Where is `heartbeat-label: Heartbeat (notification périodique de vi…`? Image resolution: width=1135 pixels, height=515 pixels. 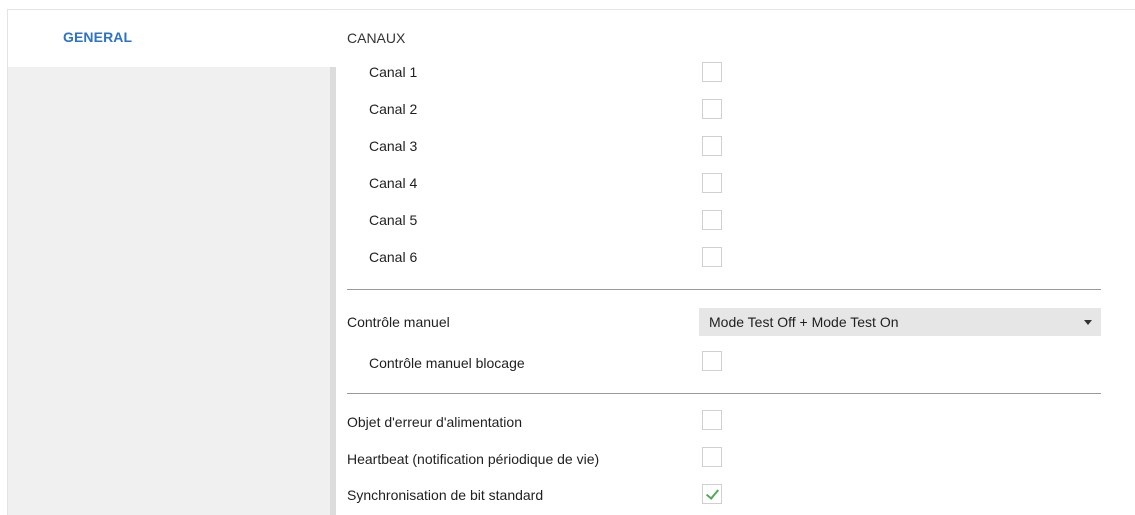 heartbeat-label: Heartbeat (notification périodique de vi… is located at coordinates (473, 459).